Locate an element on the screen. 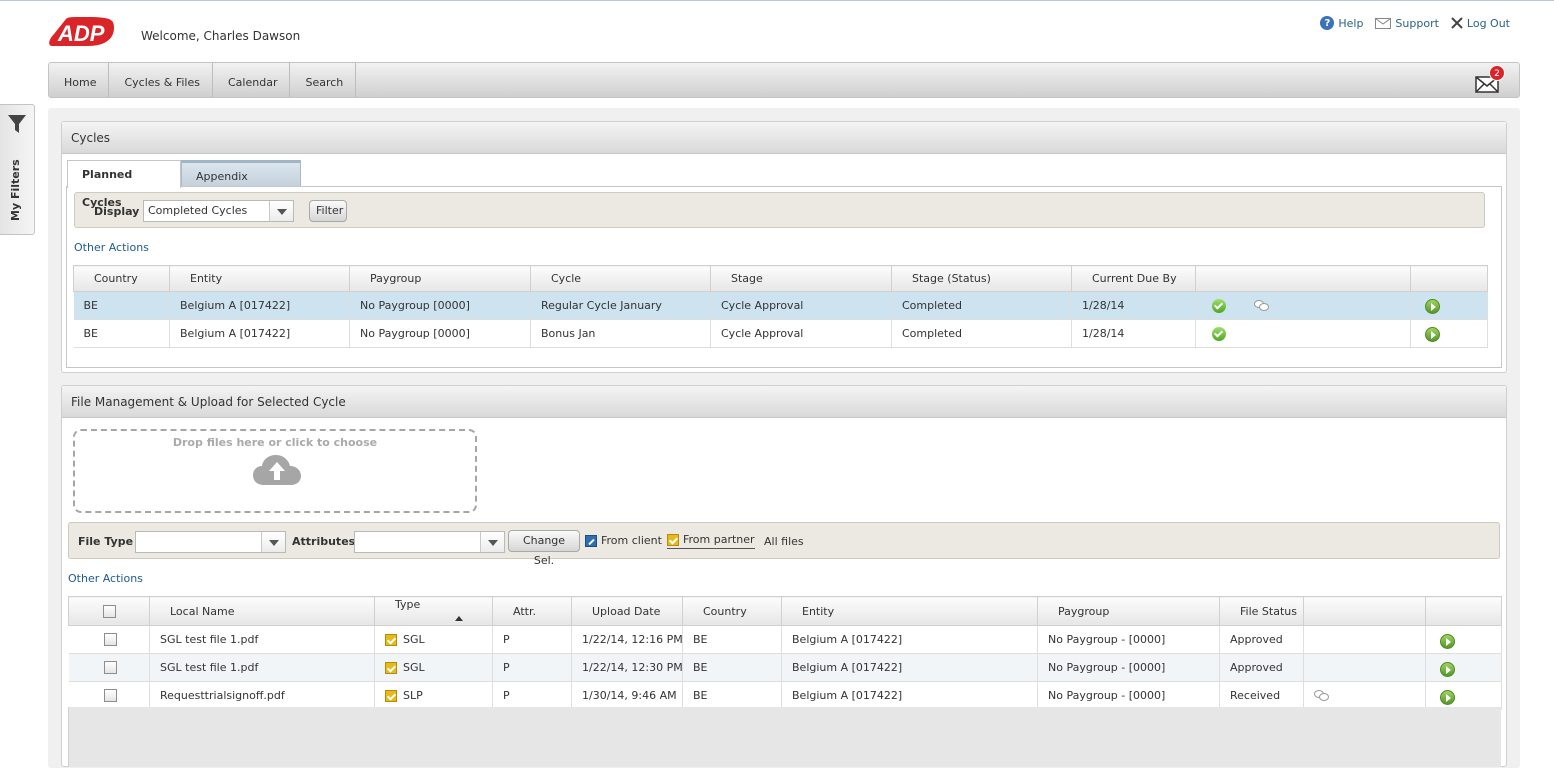 This screenshot has width=1554, height=768. from-client-filter: From client is located at coordinates (623, 540).